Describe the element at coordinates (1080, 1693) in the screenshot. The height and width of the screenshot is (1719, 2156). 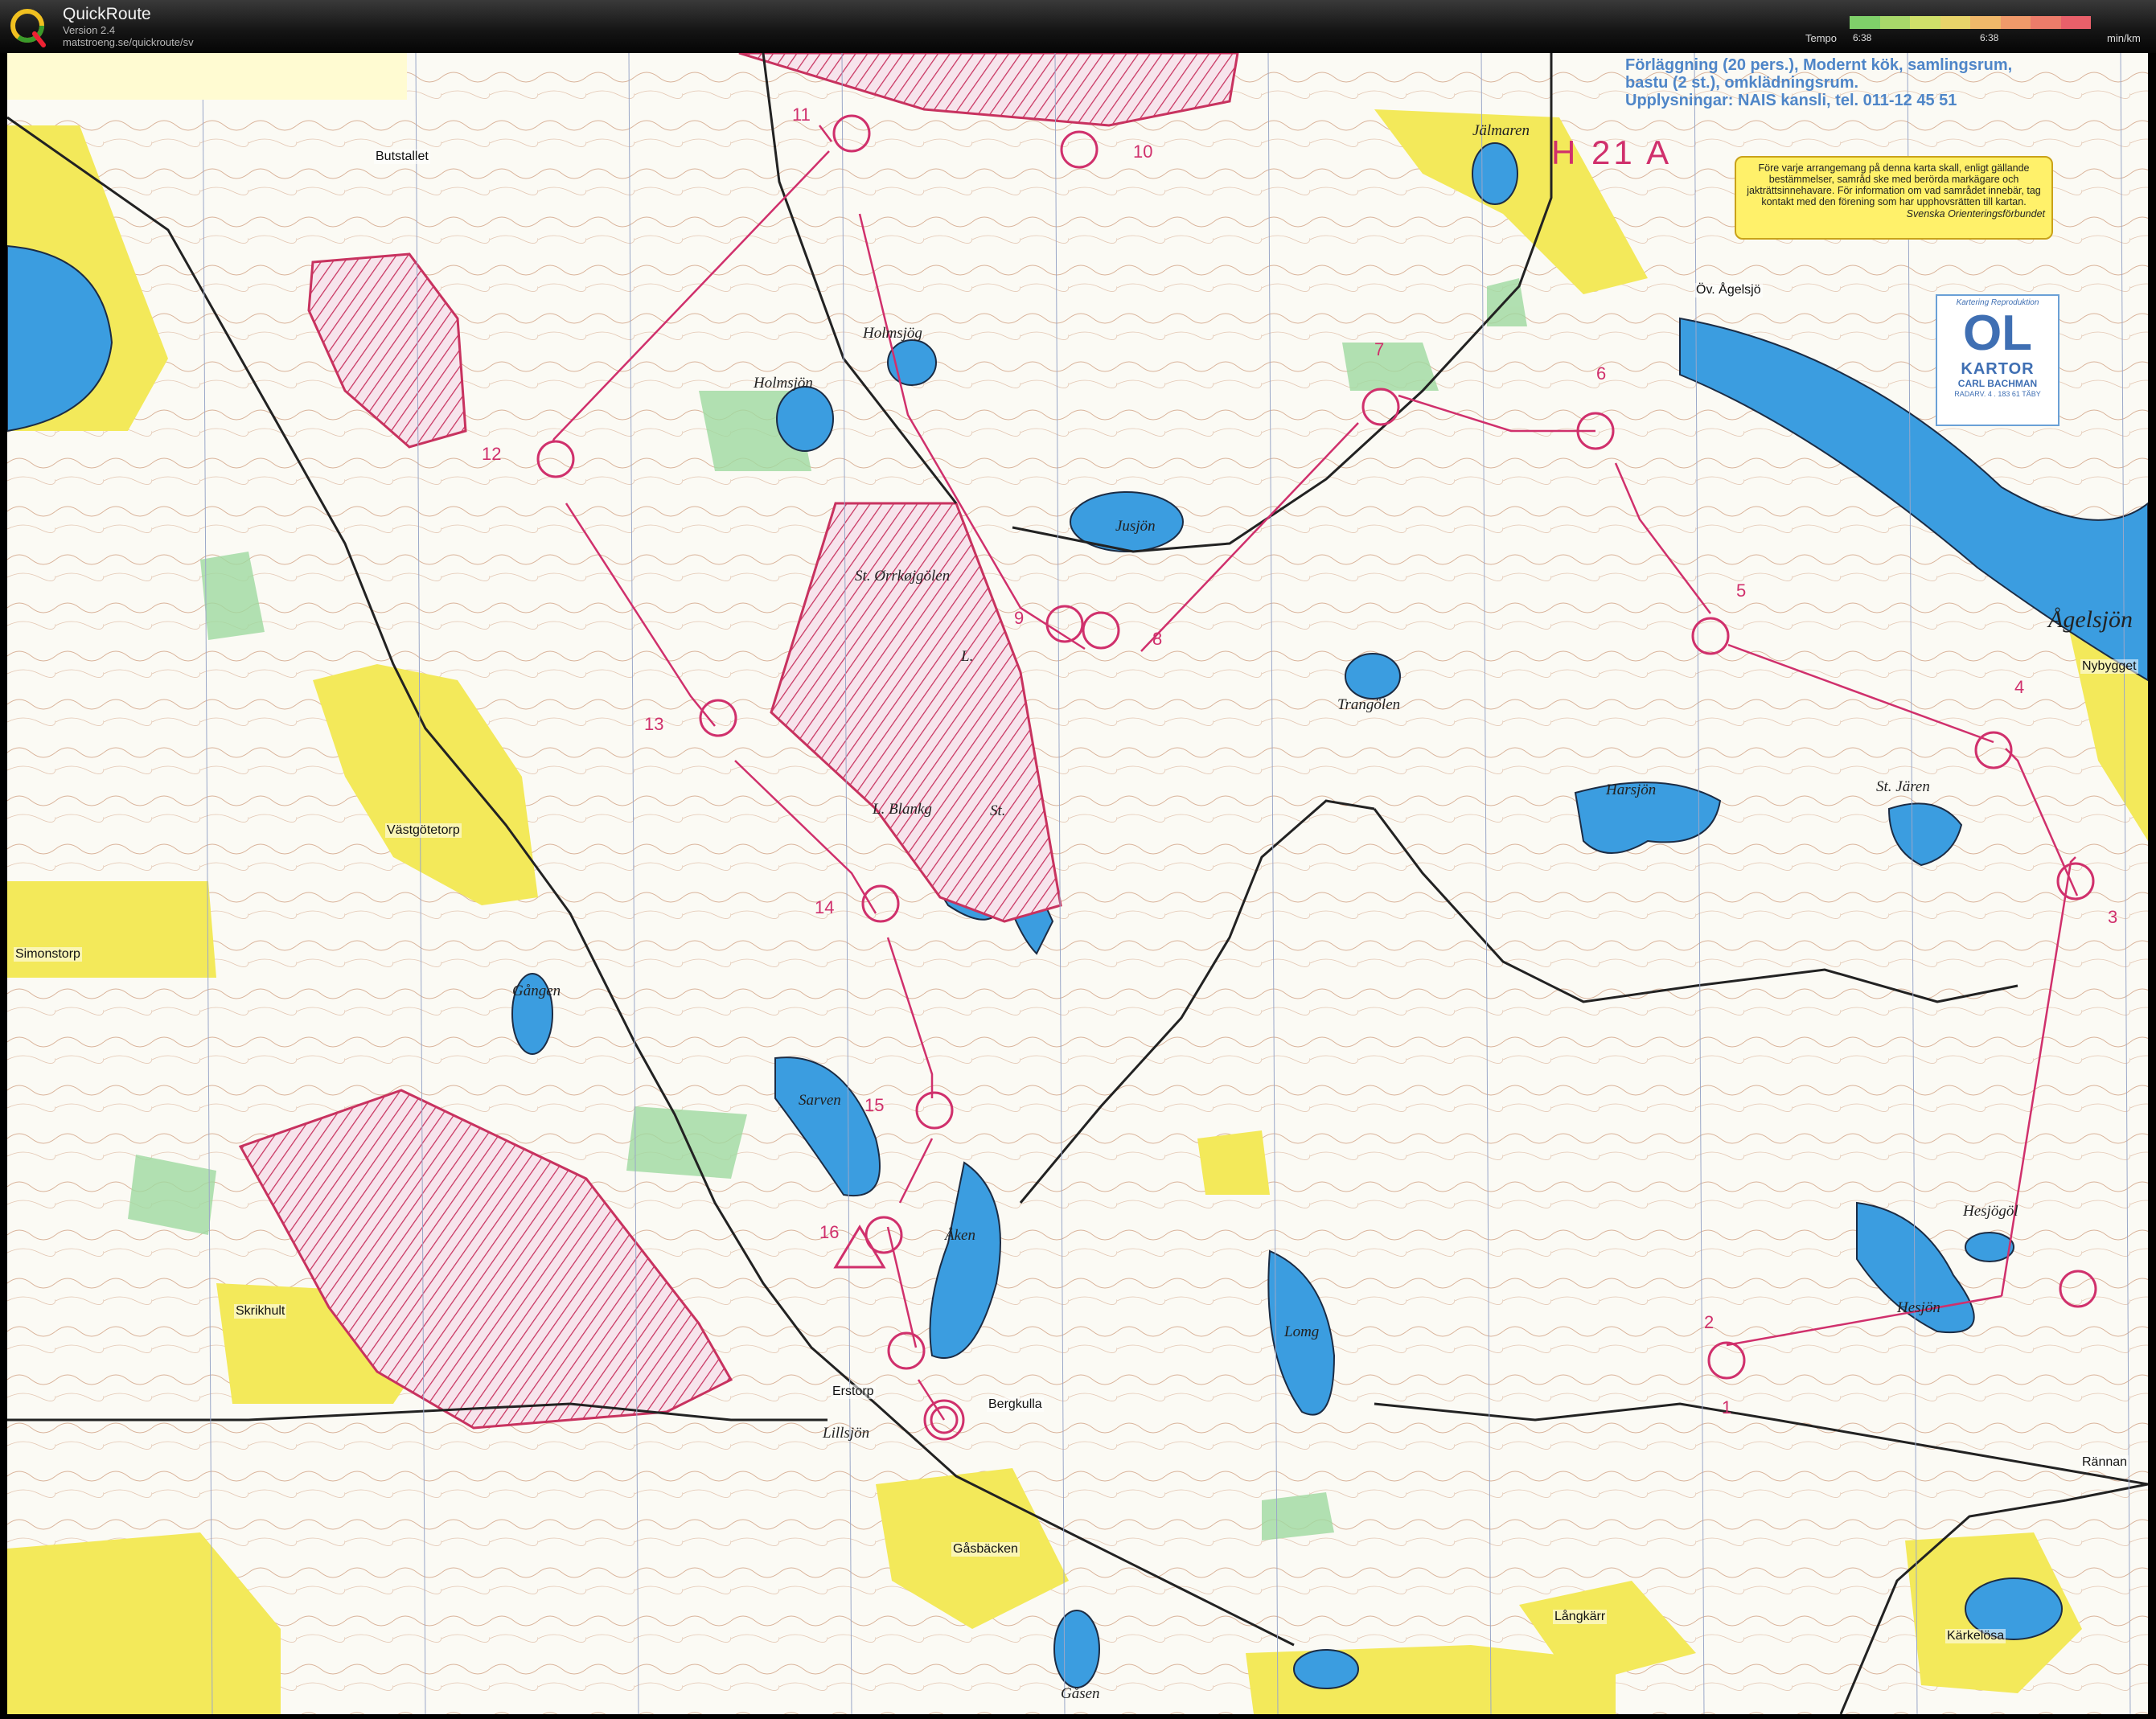
I see `place-gasen: Gåsen` at that location.